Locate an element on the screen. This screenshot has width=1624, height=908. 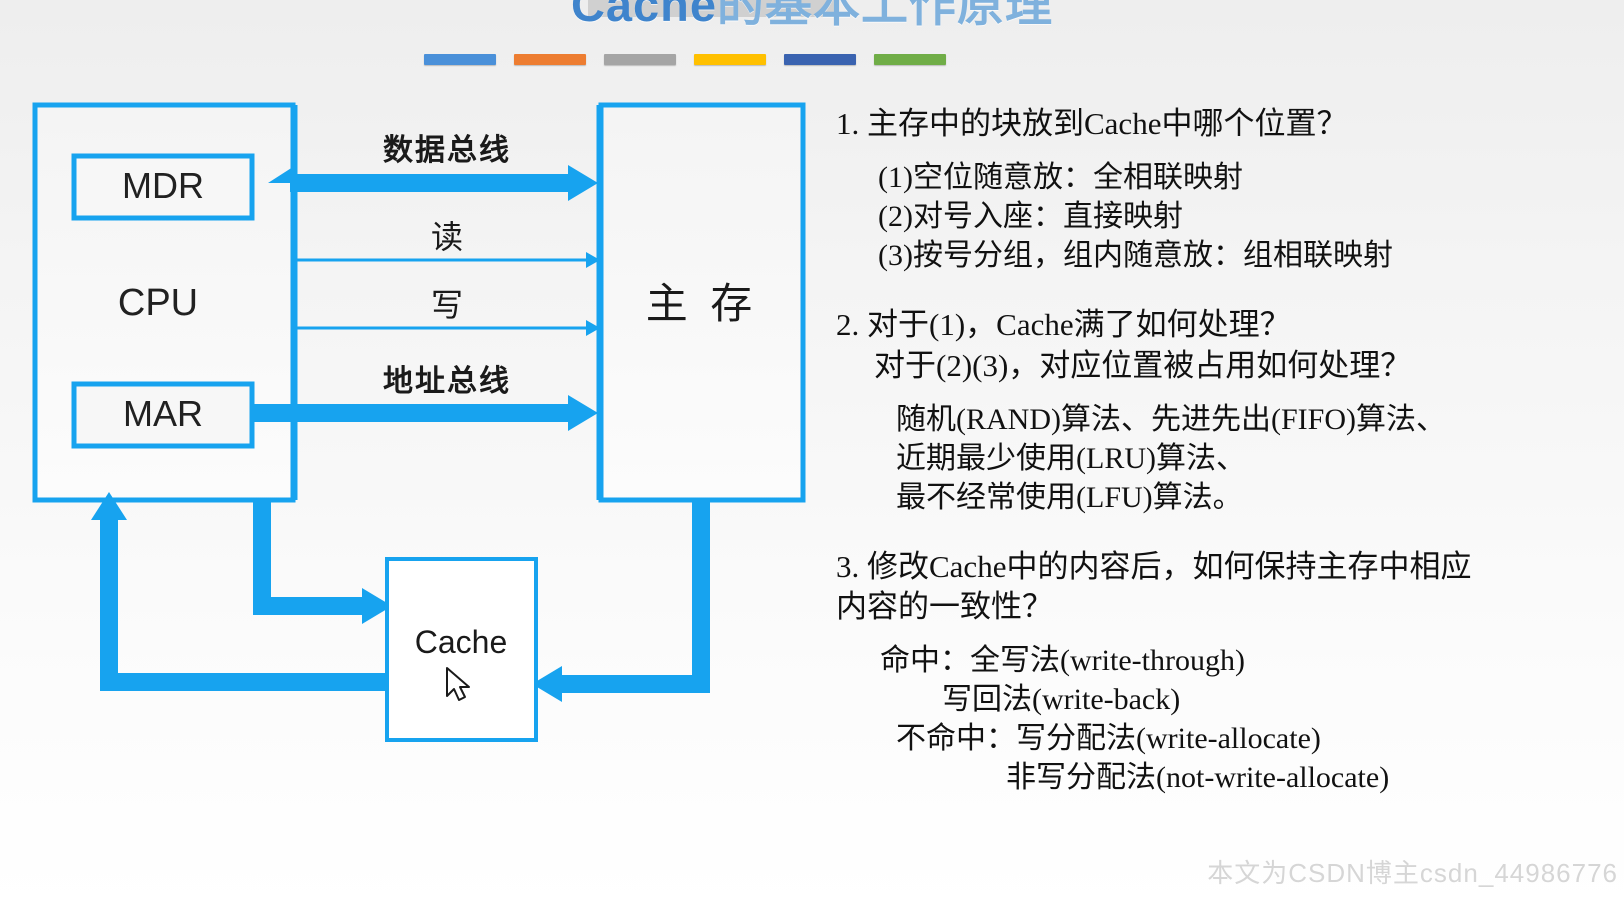
mar-label: MAR is located at coordinates (163, 413).